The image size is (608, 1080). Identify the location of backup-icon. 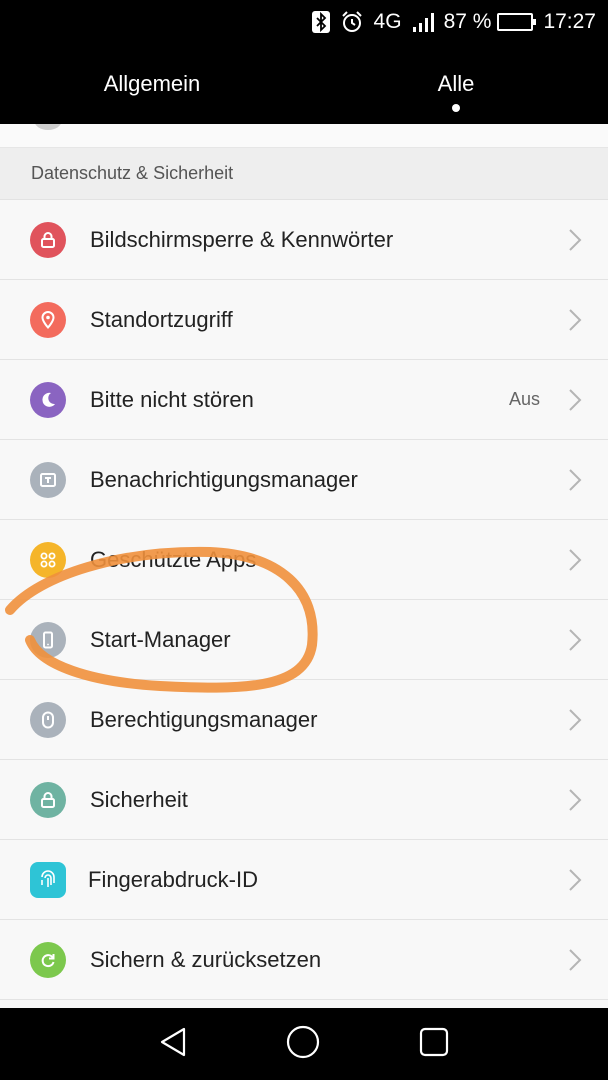
(48, 959).